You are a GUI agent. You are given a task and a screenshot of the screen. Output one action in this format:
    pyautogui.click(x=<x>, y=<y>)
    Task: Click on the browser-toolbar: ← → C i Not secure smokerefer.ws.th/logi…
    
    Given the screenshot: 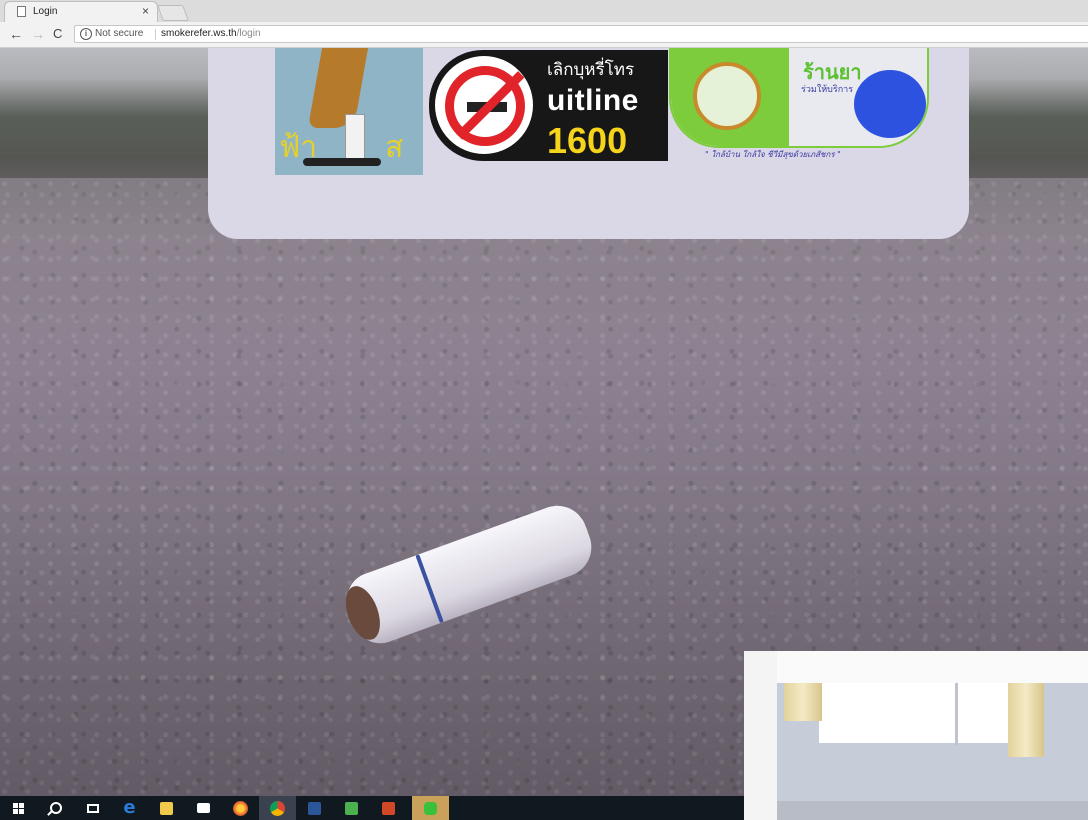 What is the action you would take?
    pyautogui.click(x=544, y=35)
    